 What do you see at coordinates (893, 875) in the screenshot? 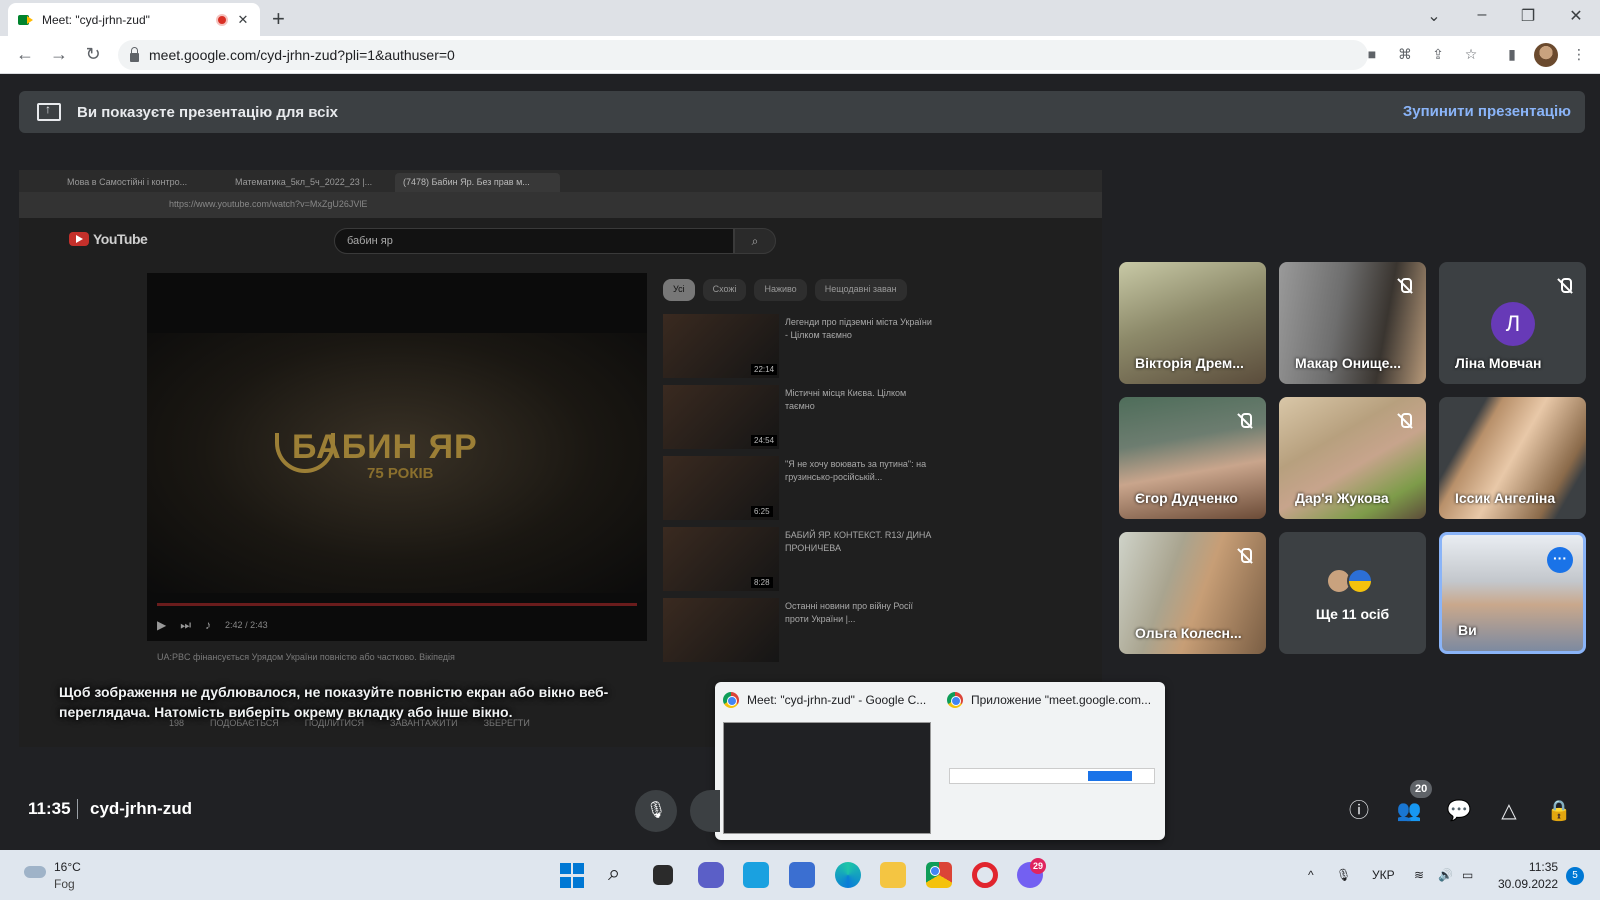
I see `file-explorer-icon` at bounding box center [893, 875].